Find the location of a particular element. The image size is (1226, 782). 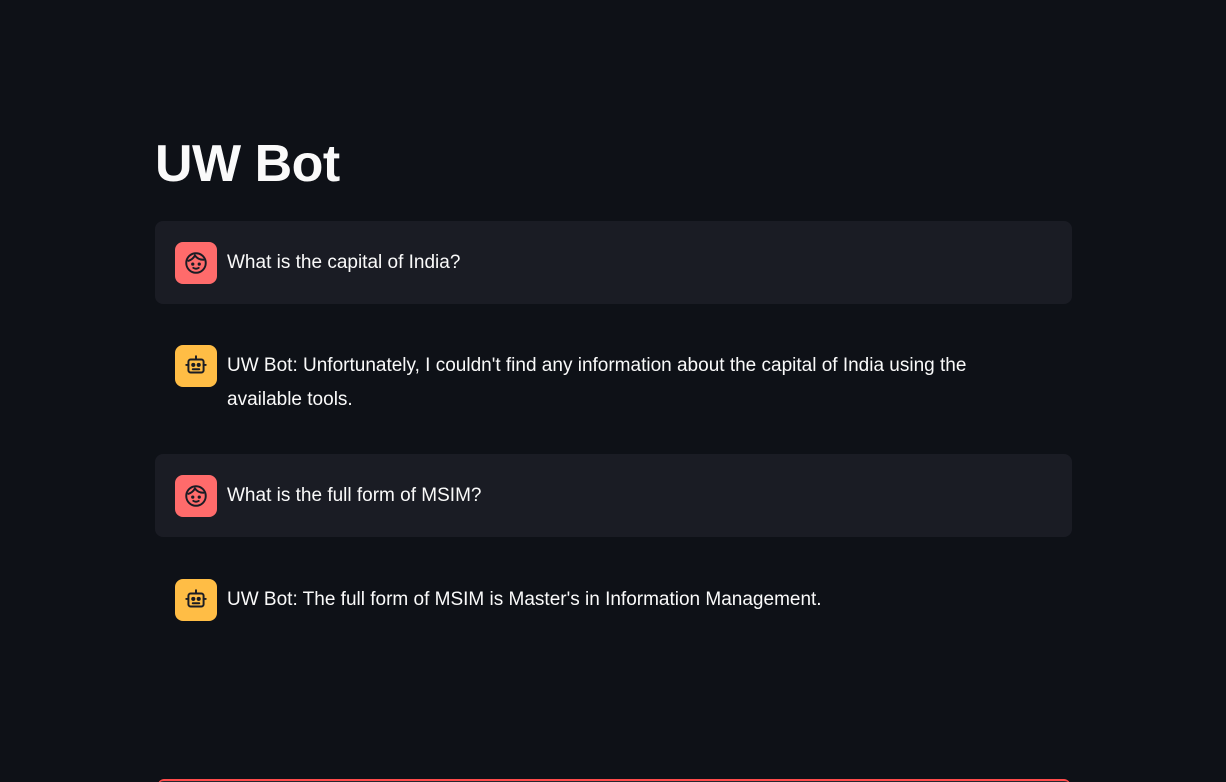

message-text: What is the capital of India? is located at coordinates (344, 262).